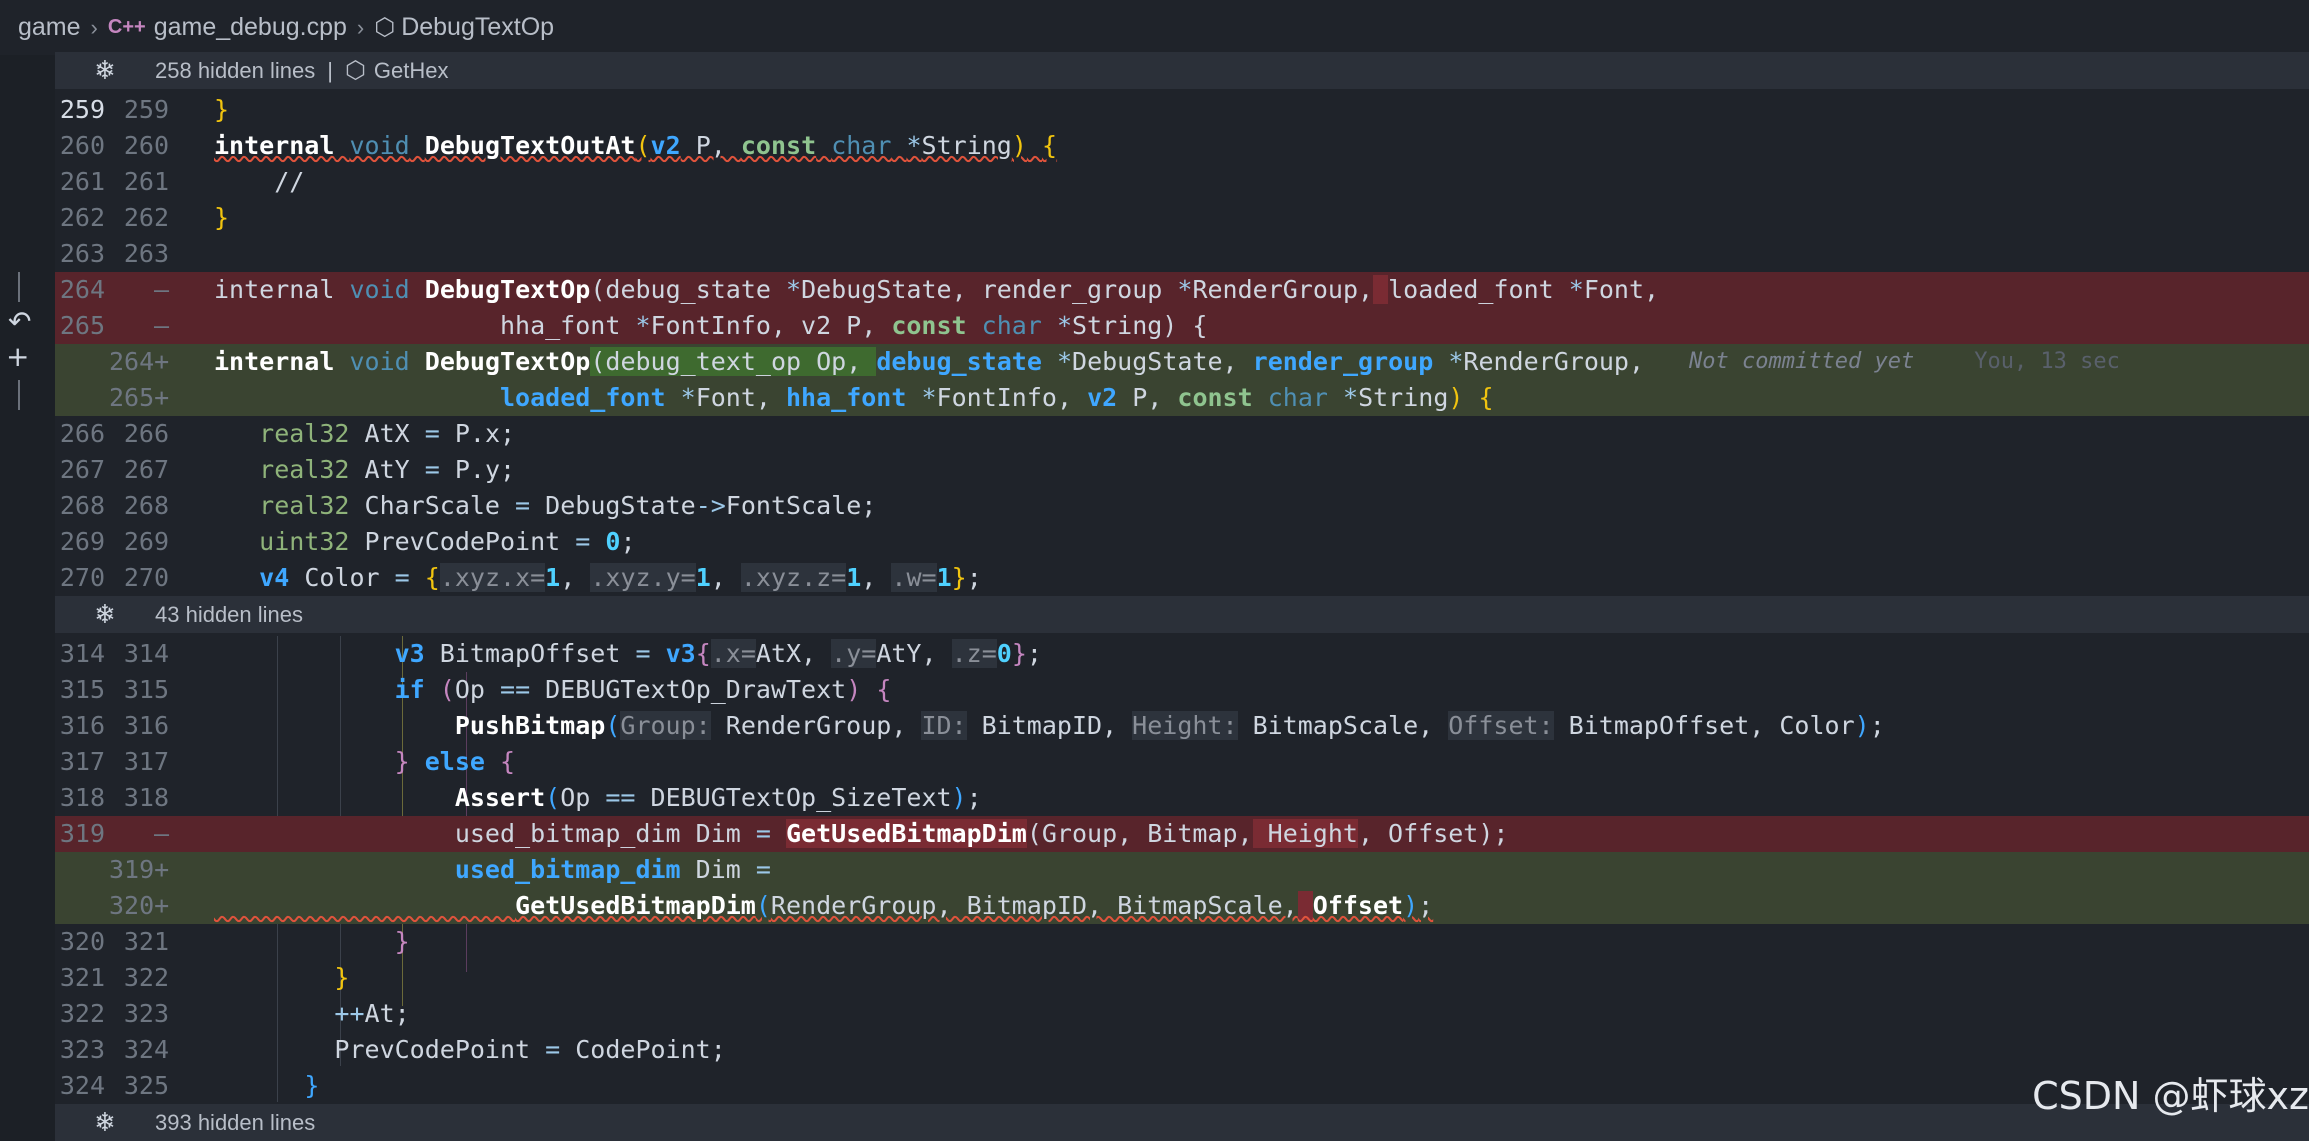 Image resolution: width=2309 pixels, height=1141 pixels. I want to click on new-line-number: 261, so click(146, 182).